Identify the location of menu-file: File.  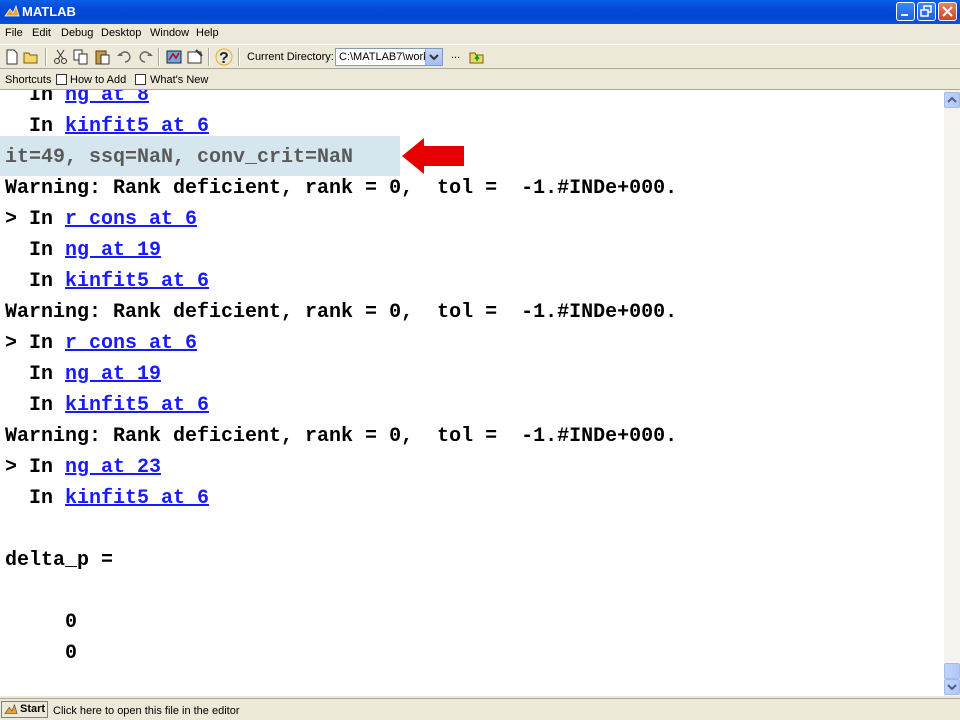
(14, 33).